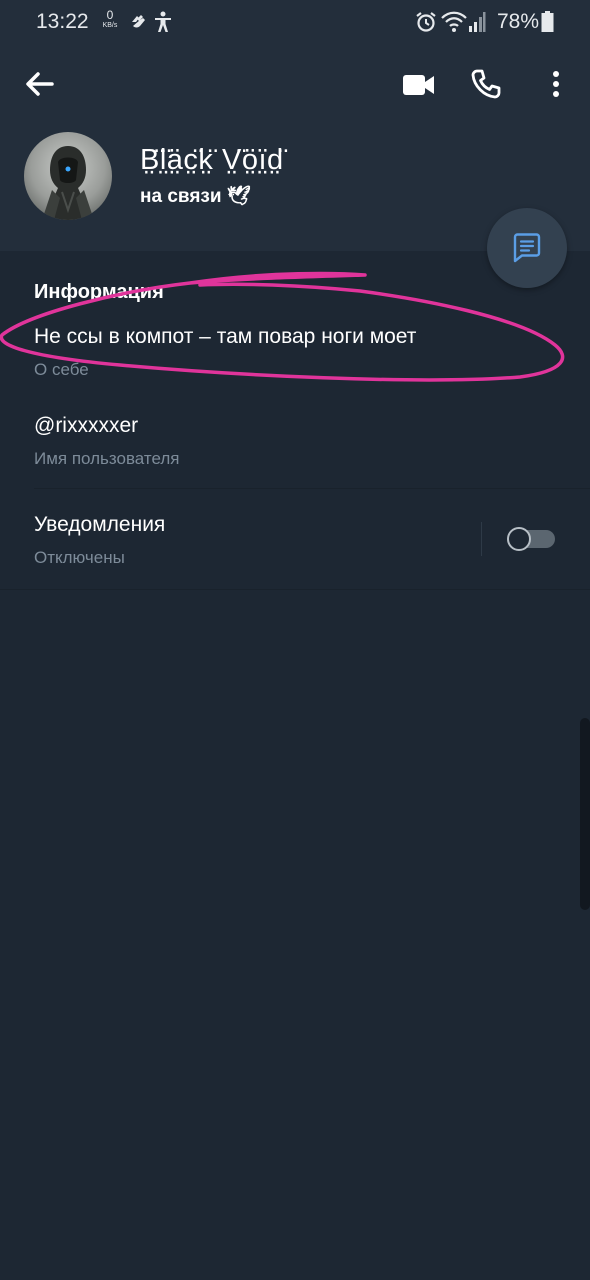  I want to click on signal-icon, so click(477, 24).